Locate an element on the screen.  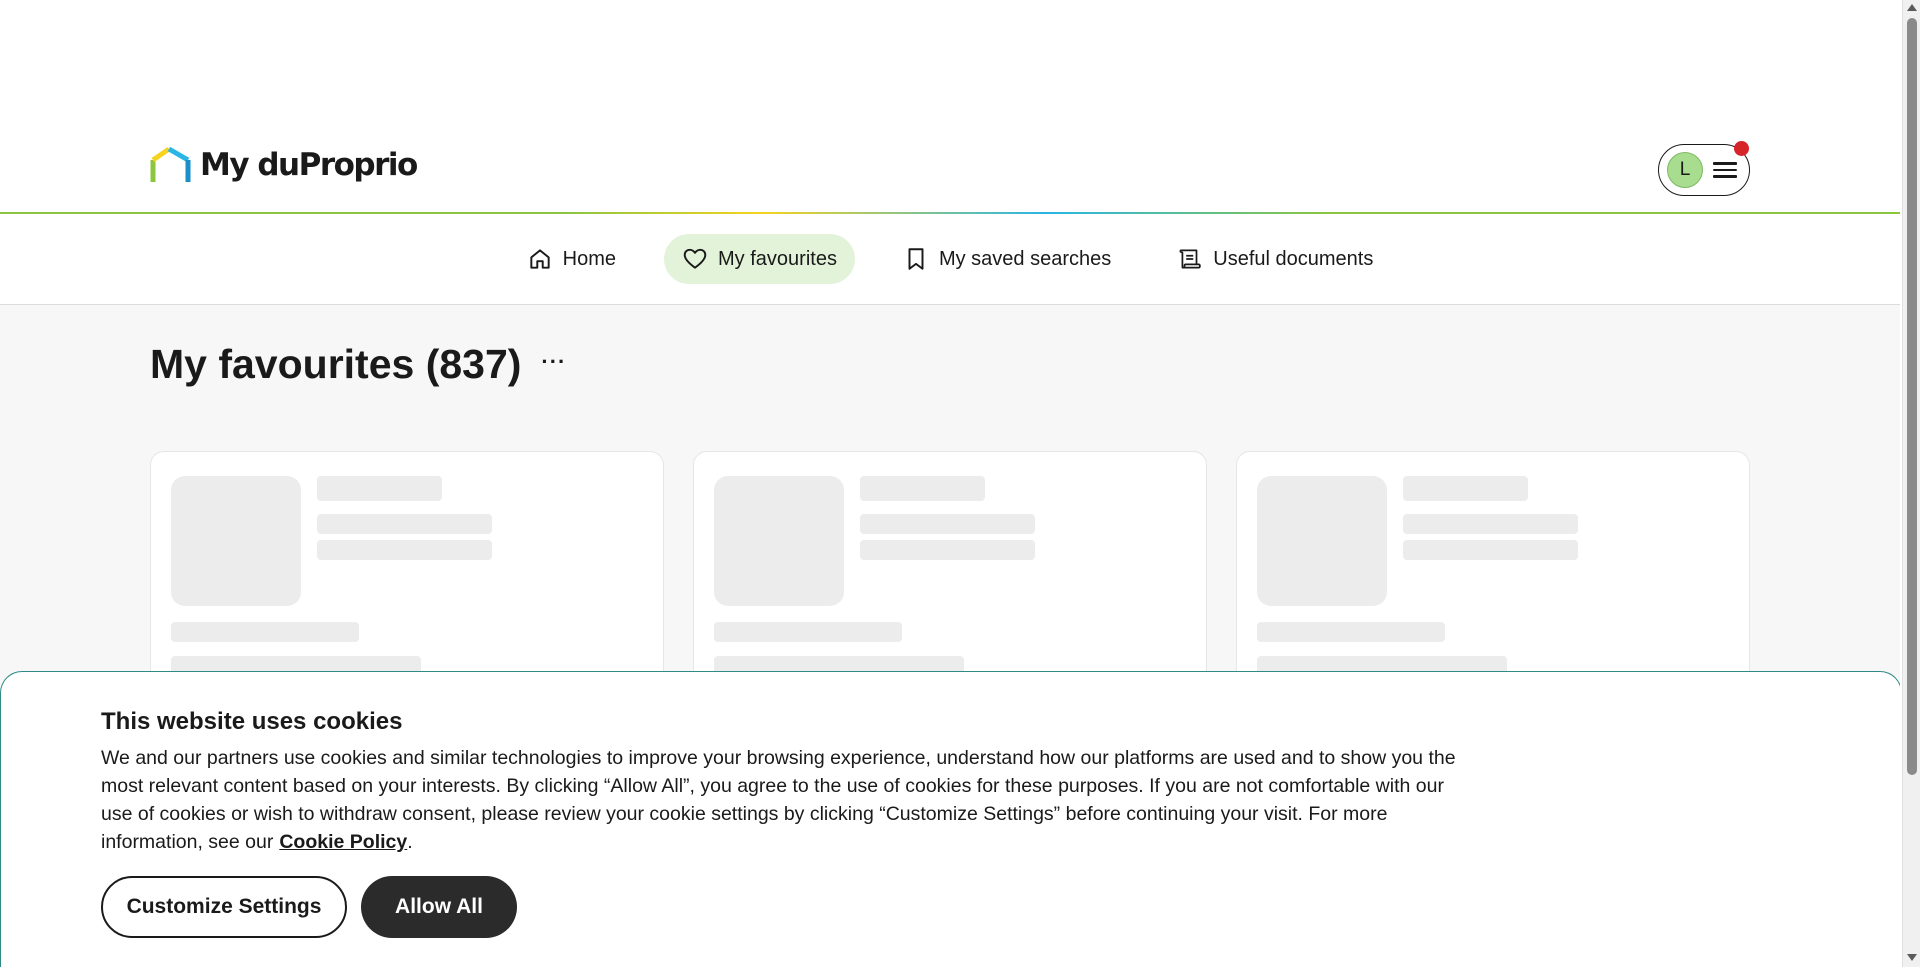
notification-dot is located at coordinates (1741, 148).